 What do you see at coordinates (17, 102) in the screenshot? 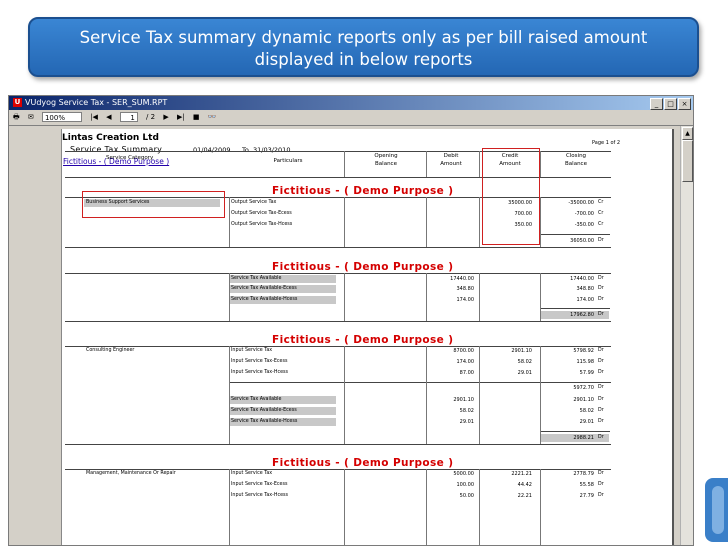
I see `app-icon: U` at bounding box center [17, 102].